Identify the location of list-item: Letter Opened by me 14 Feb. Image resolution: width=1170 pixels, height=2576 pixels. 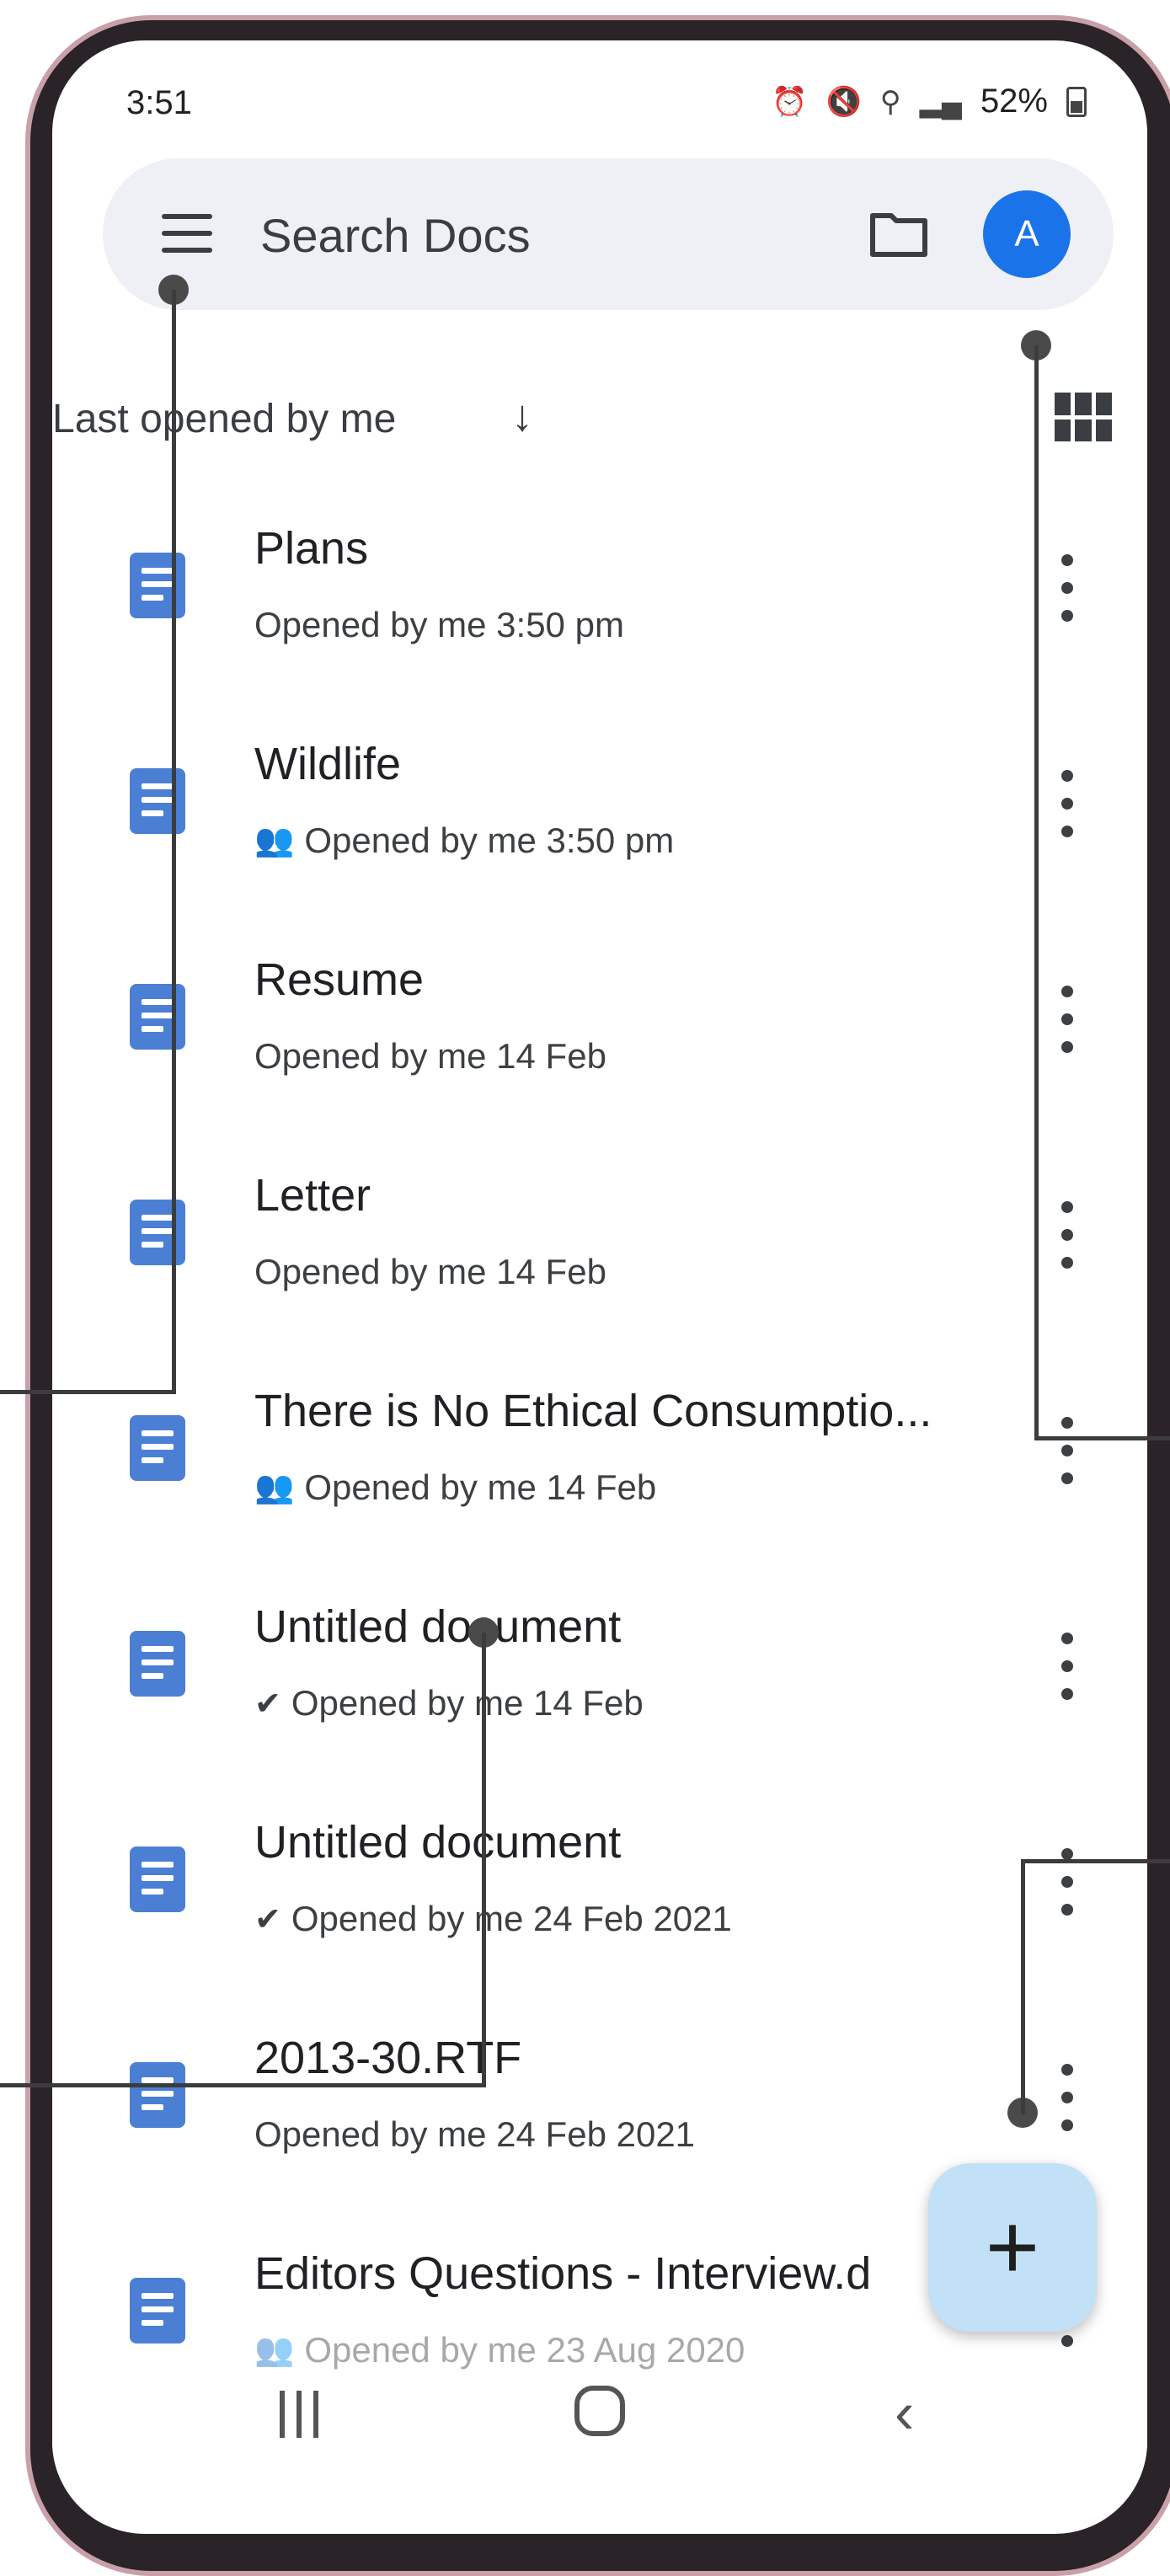
(599, 1241).